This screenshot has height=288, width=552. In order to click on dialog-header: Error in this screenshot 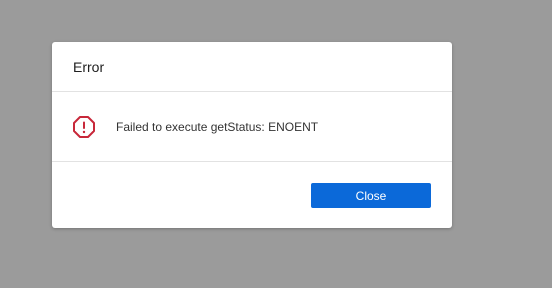, I will do `click(252, 67)`.